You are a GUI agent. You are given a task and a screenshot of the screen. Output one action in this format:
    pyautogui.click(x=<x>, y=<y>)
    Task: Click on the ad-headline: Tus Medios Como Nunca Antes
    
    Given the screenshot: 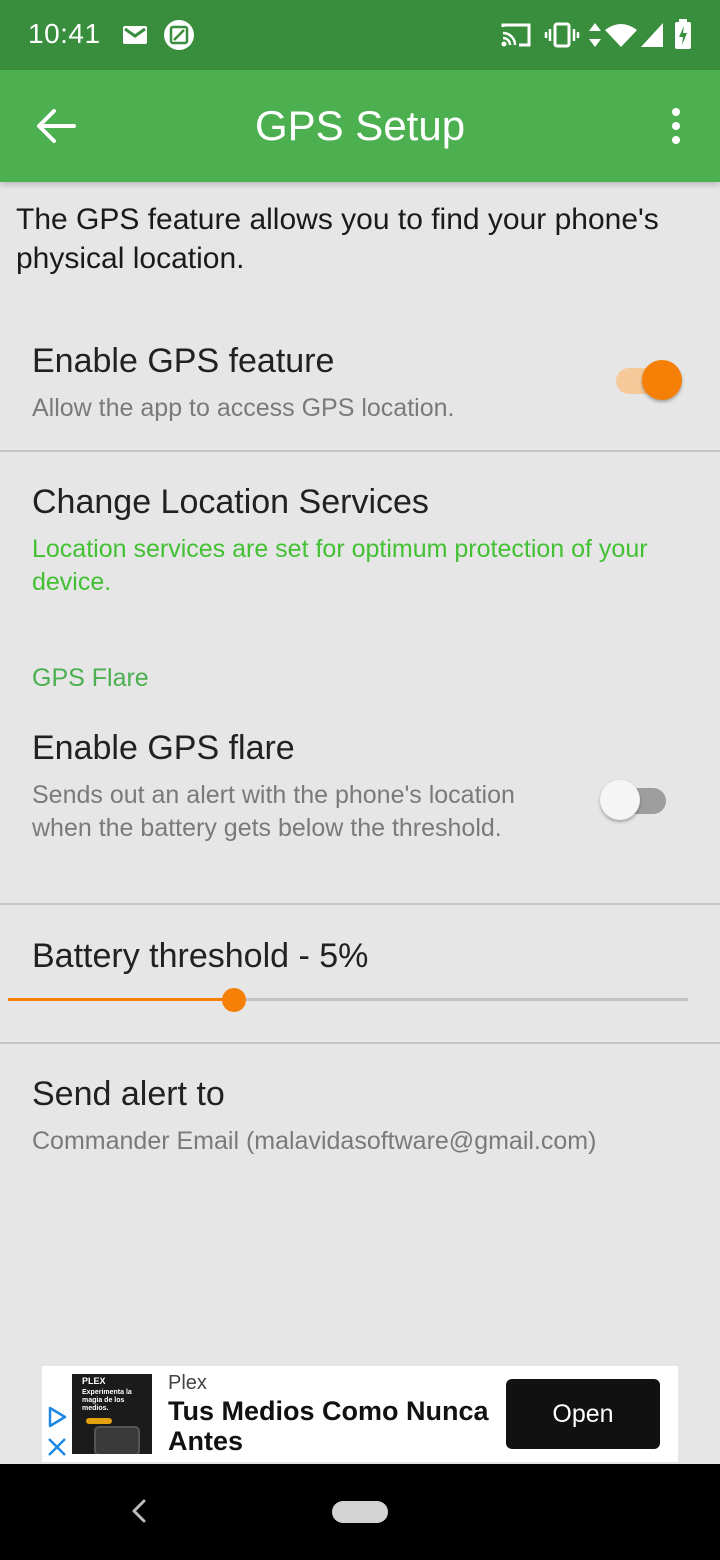 What is the action you would take?
    pyautogui.click(x=333, y=1426)
    